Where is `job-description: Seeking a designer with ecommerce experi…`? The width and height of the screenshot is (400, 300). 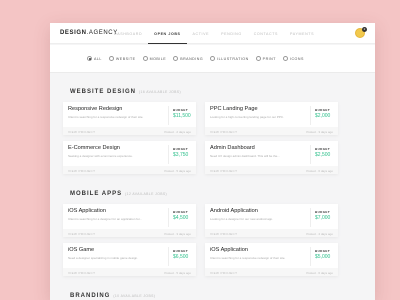 job-description: Seeking a designer with ecommerce experi… is located at coordinates (100, 156).